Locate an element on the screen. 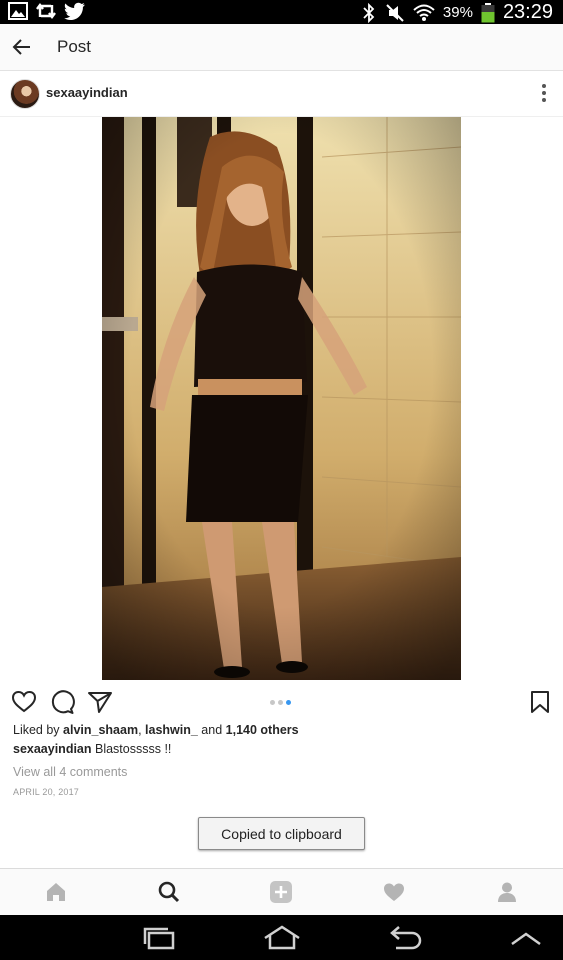 This screenshot has width=563, height=960. battery-percent: 39% is located at coordinates (457, 12).